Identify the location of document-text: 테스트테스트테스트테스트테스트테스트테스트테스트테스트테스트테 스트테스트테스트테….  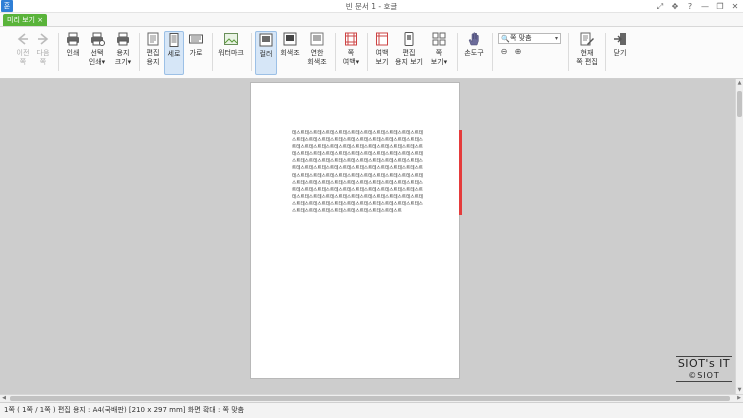
(376, 172).